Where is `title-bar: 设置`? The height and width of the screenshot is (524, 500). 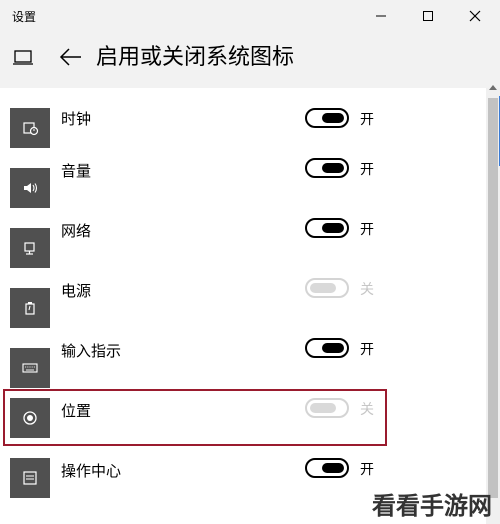
title-bar: 设置 is located at coordinates (250, 16).